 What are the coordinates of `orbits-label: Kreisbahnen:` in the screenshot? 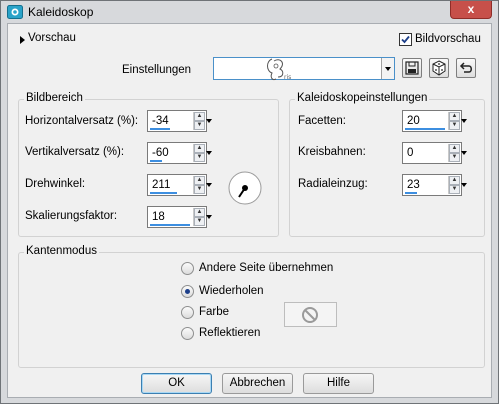 It's located at (332, 152).